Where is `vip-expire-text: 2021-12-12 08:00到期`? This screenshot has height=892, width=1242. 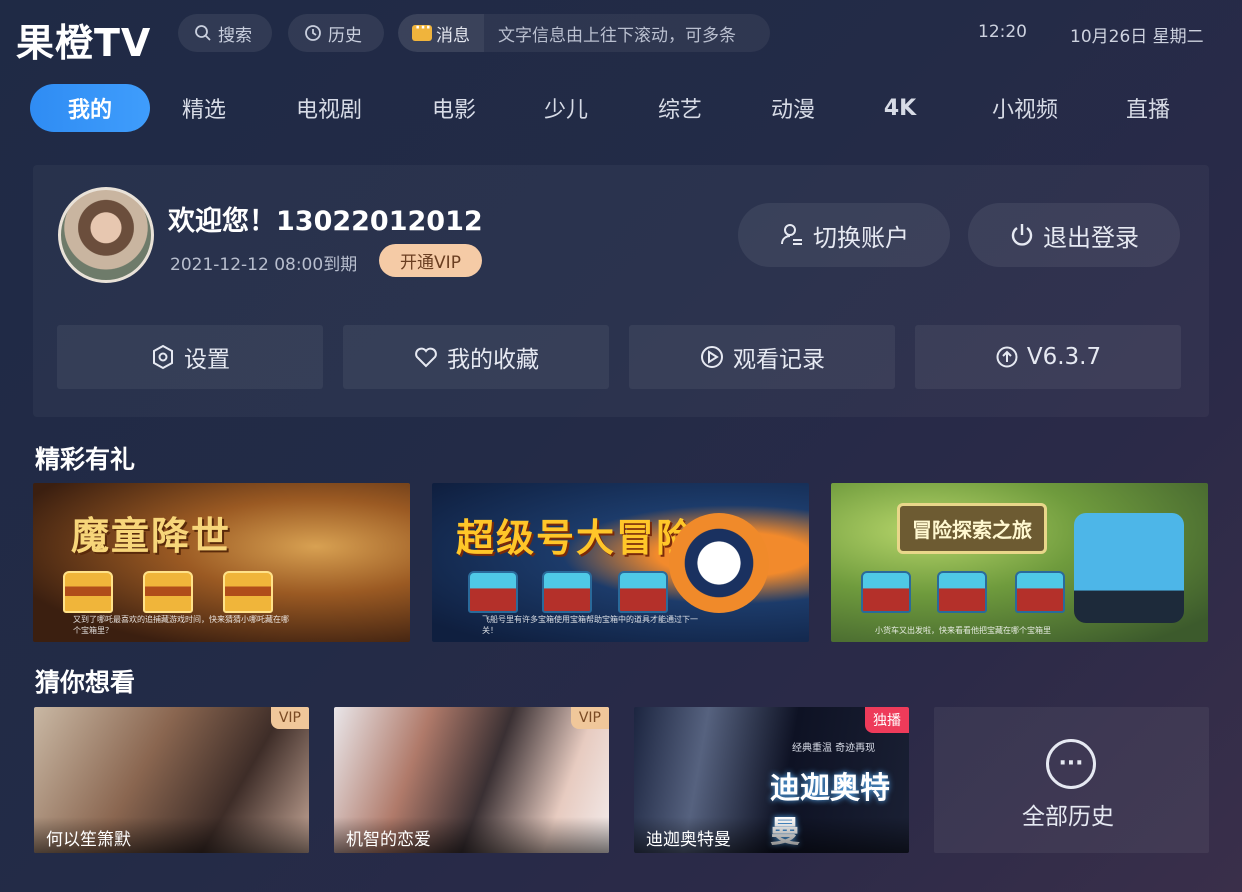
vip-expire-text: 2021-12-12 08:00到期 is located at coordinates (264, 265).